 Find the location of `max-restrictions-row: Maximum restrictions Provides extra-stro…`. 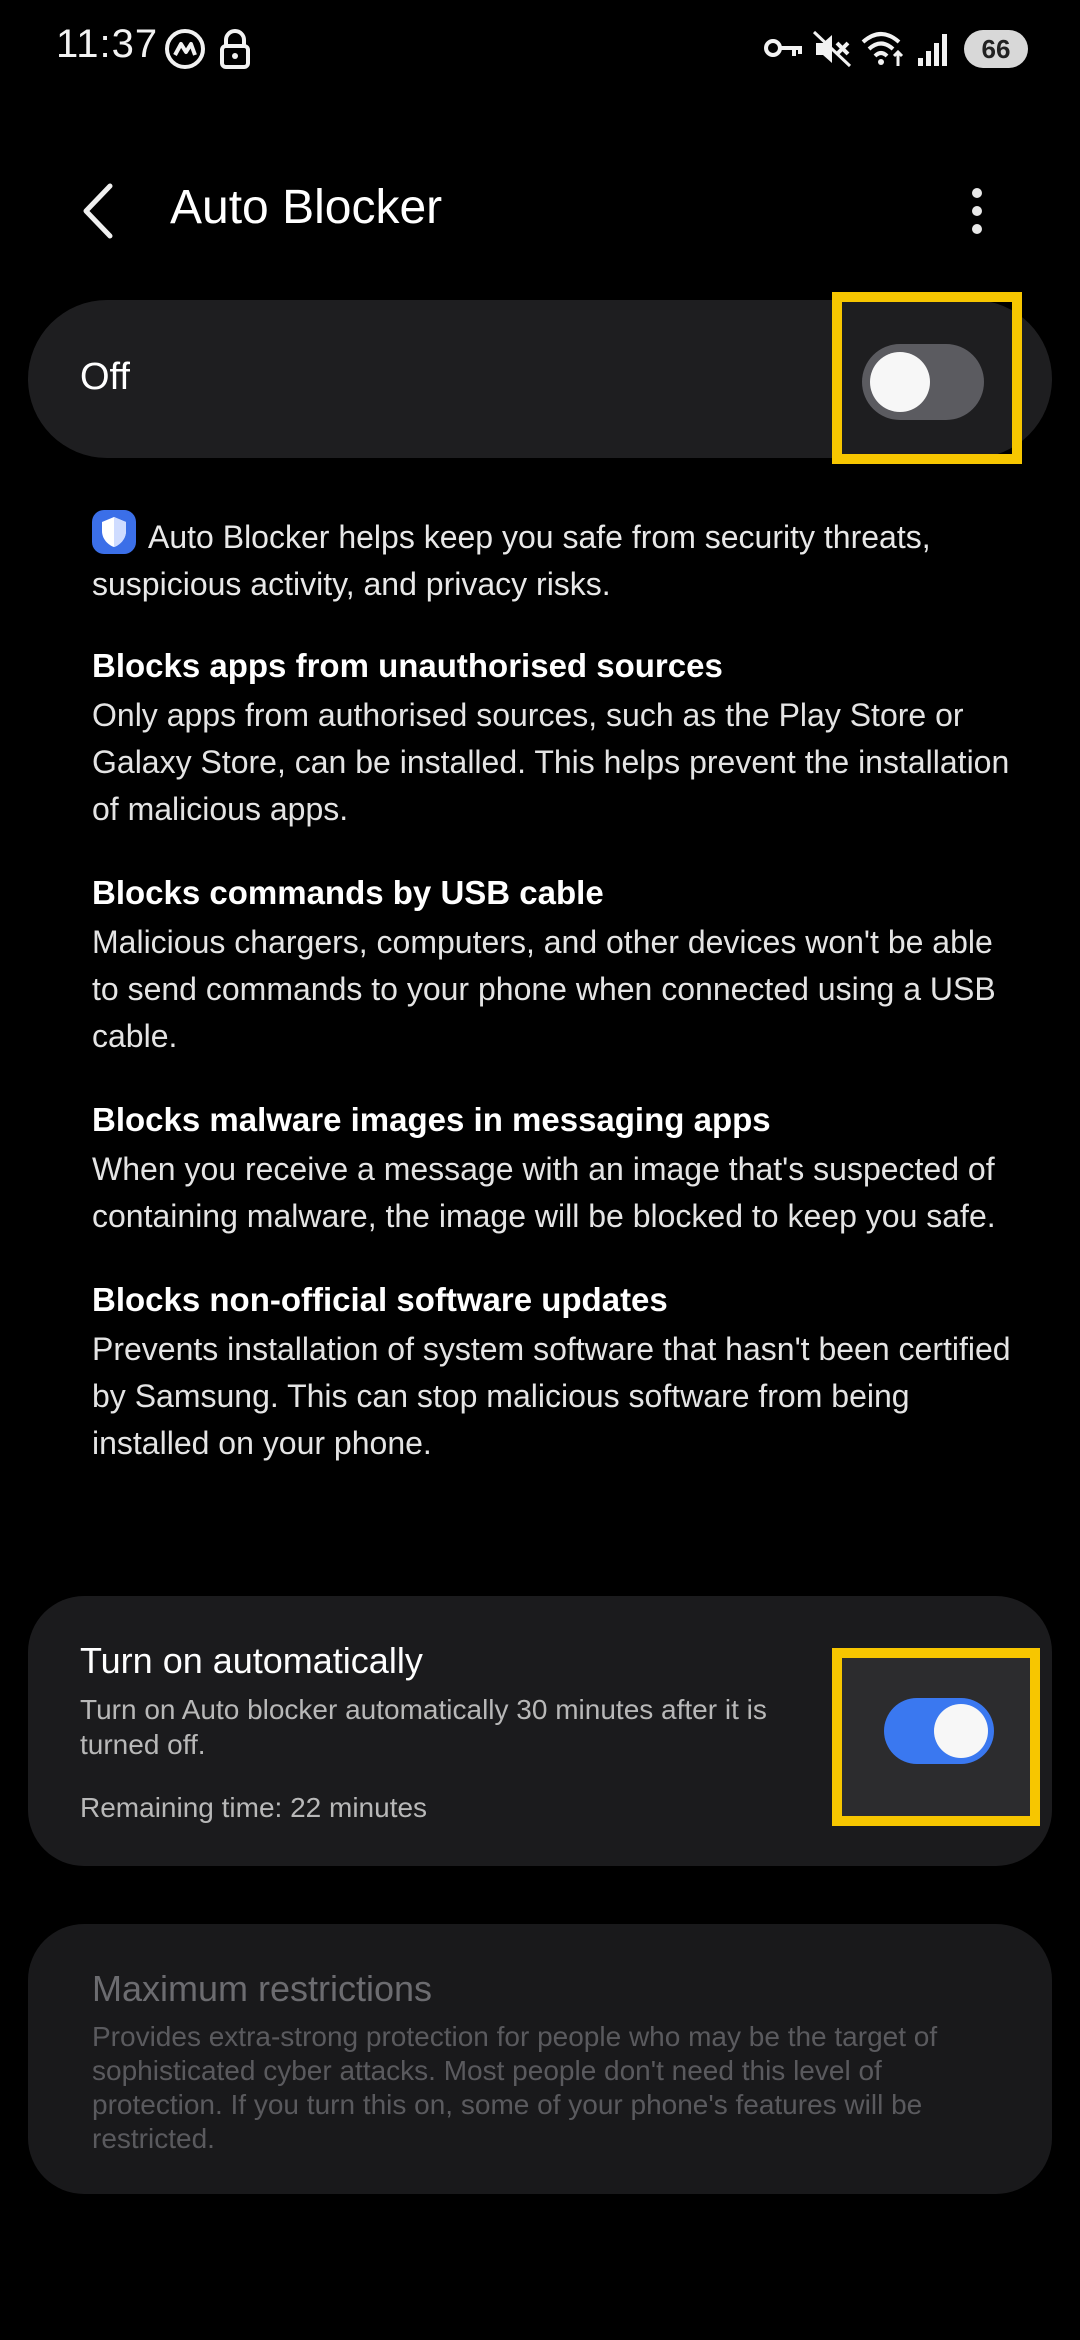

max-restrictions-row: Maximum restrictions Provides extra-stro… is located at coordinates (540, 2059).